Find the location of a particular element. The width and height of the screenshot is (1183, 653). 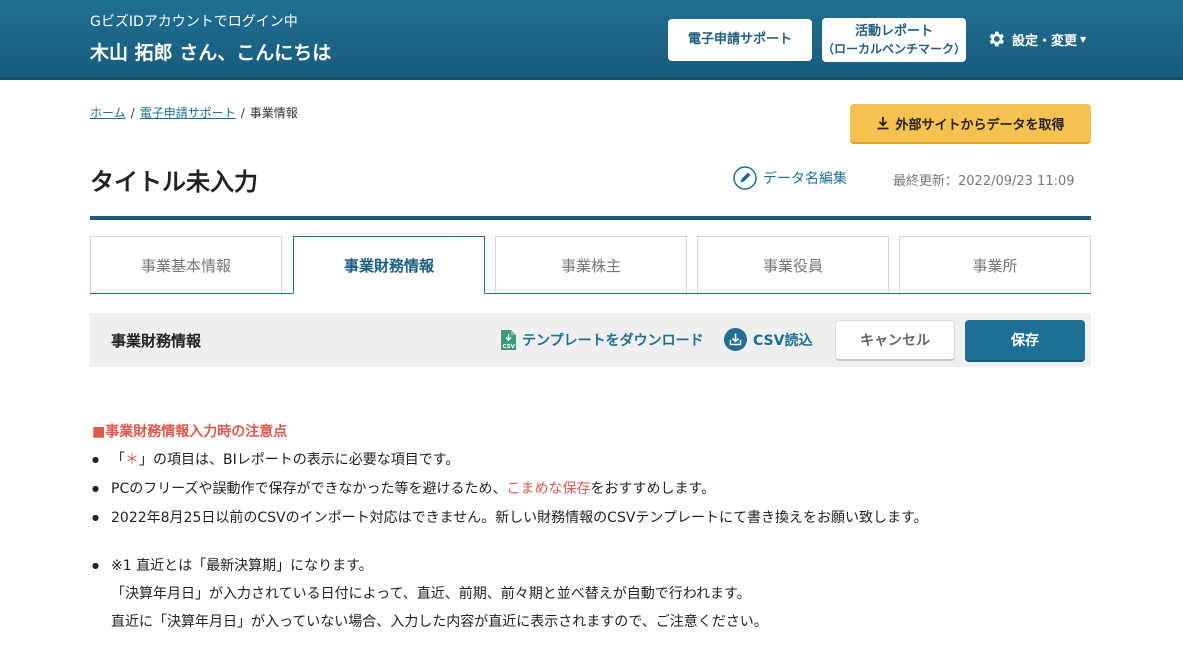

save-button: 保存 is located at coordinates (1025, 341).